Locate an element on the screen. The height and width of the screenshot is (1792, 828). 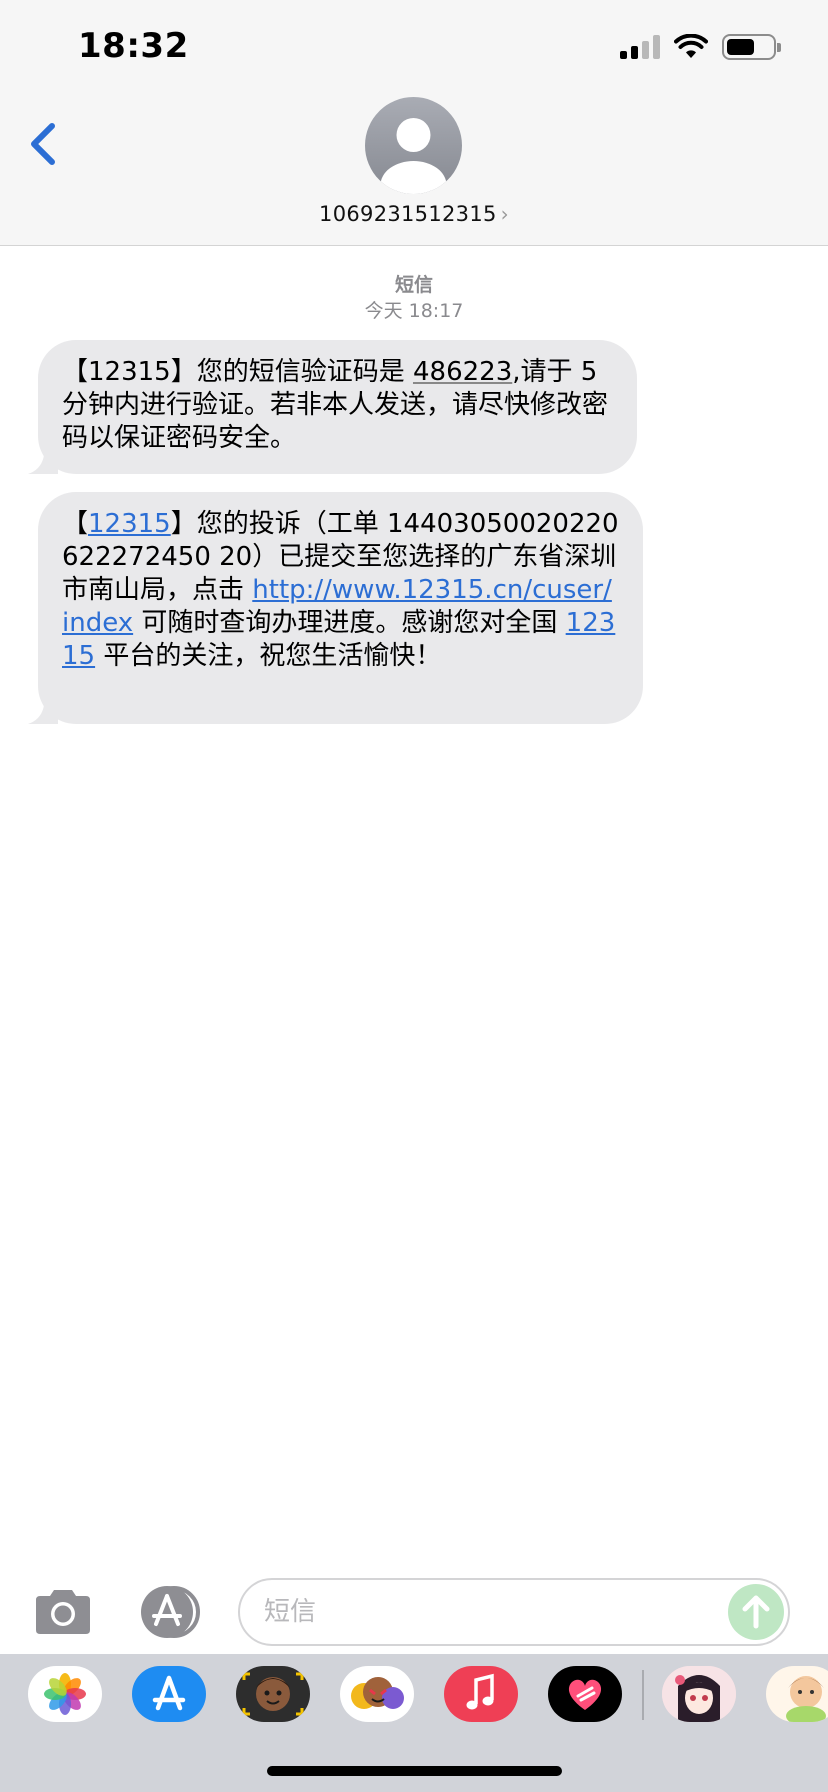
digital-touch-app-button is located at coordinates (585, 1694).